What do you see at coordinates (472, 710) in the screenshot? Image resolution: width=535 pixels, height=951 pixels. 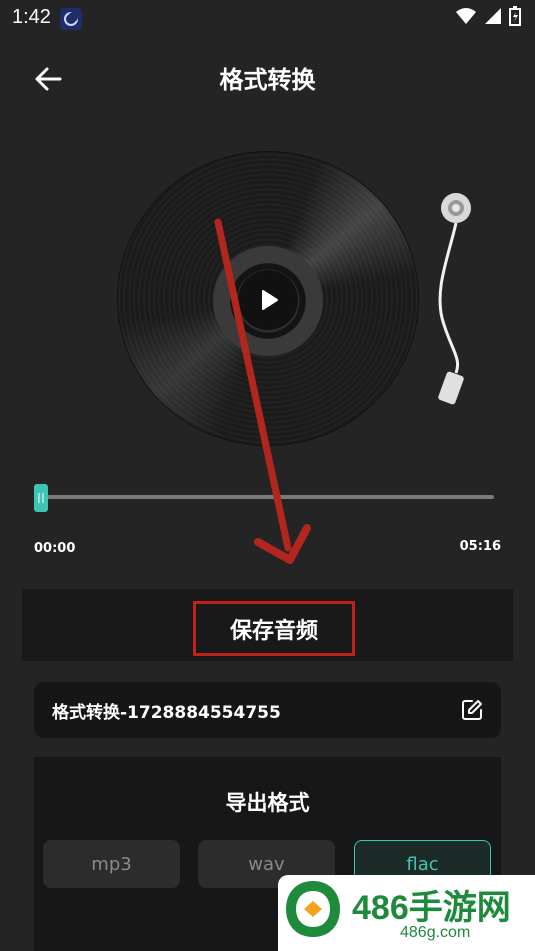 I see `edit-icon` at bounding box center [472, 710].